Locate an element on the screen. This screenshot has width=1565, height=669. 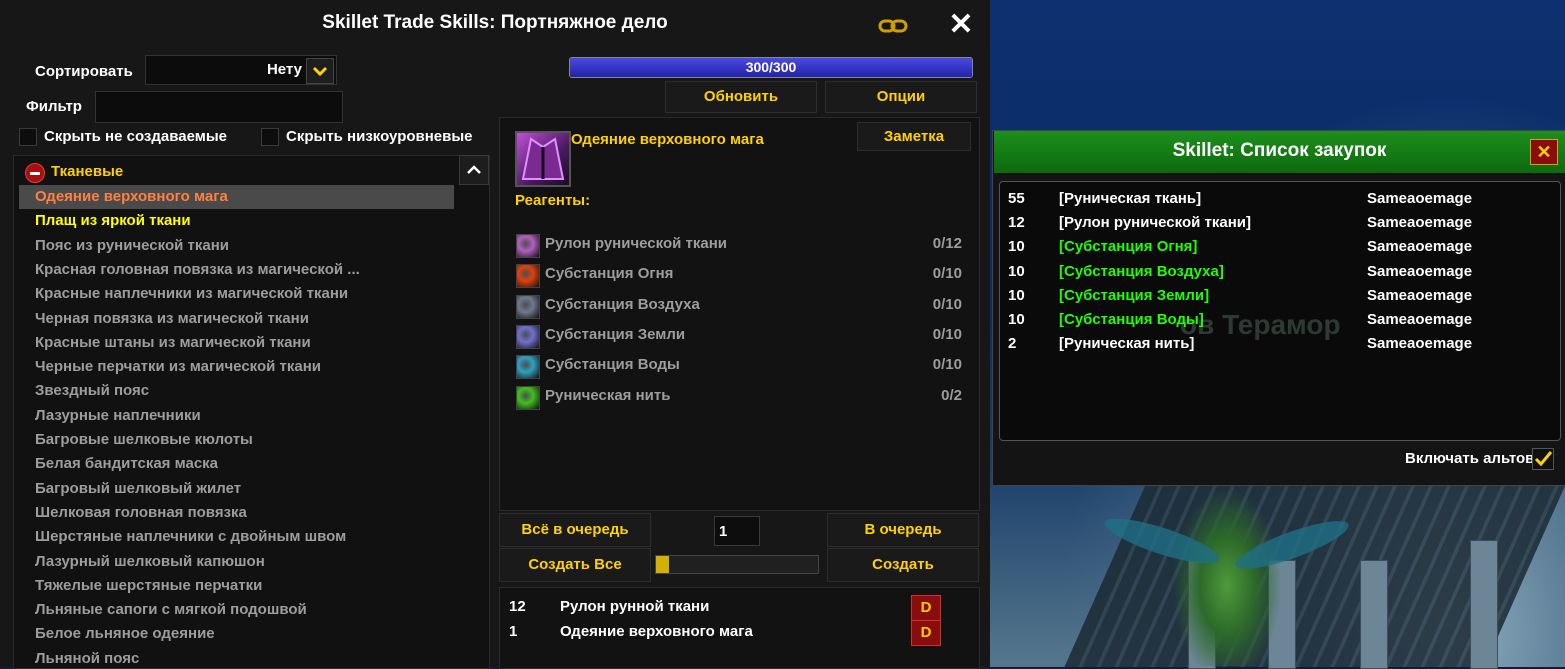
recipe-list-item: Белое льняное одеяние is located at coordinates (125, 633).